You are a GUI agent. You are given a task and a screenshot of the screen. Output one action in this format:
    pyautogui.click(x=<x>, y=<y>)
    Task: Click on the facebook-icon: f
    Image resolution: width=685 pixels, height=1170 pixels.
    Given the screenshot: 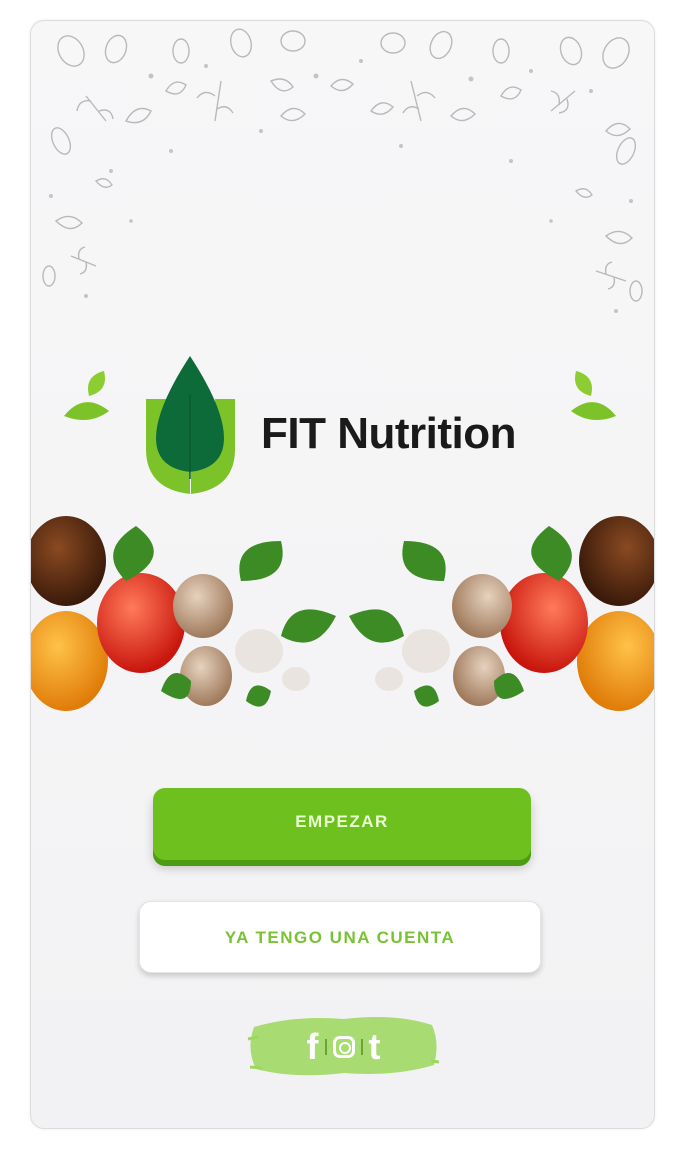 What is the action you would take?
    pyautogui.click(x=313, y=1046)
    